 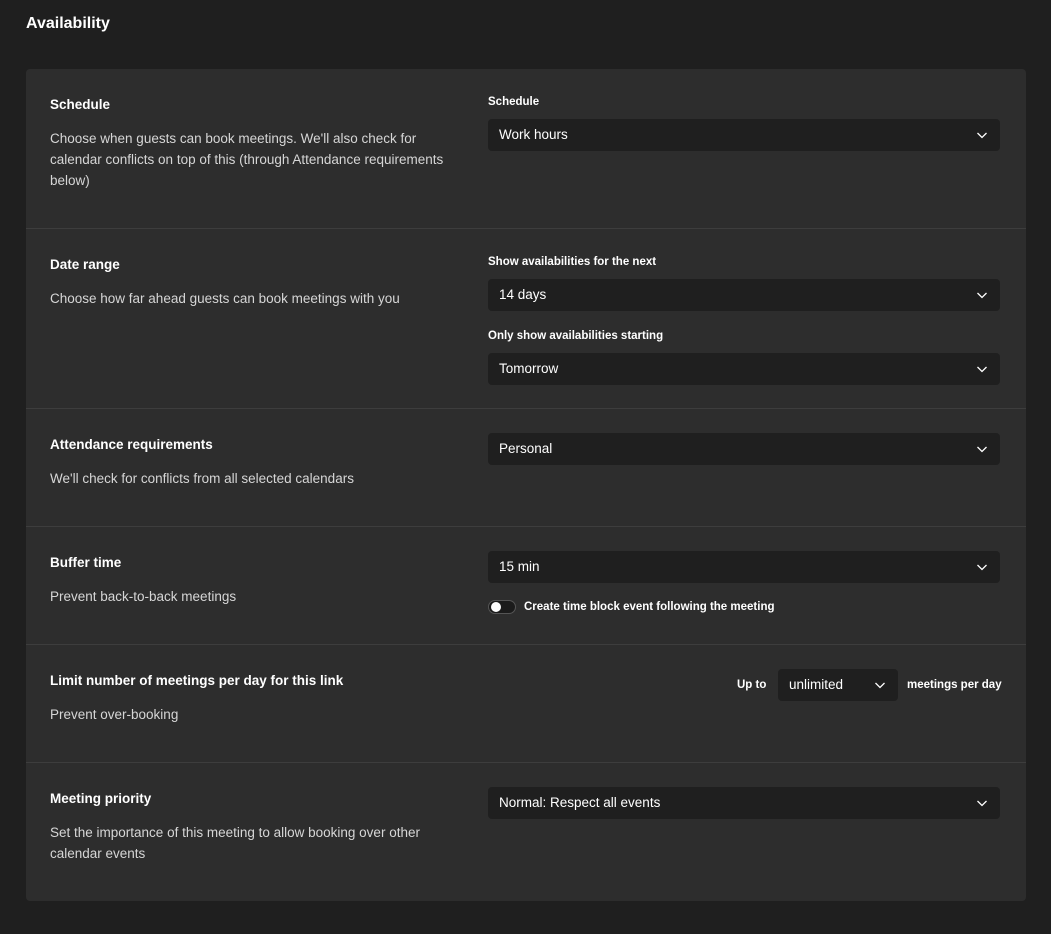 What do you see at coordinates (752, 685) in the screenshot?
I see `limit-prefix: Up to` at bounding box center [752, 685].